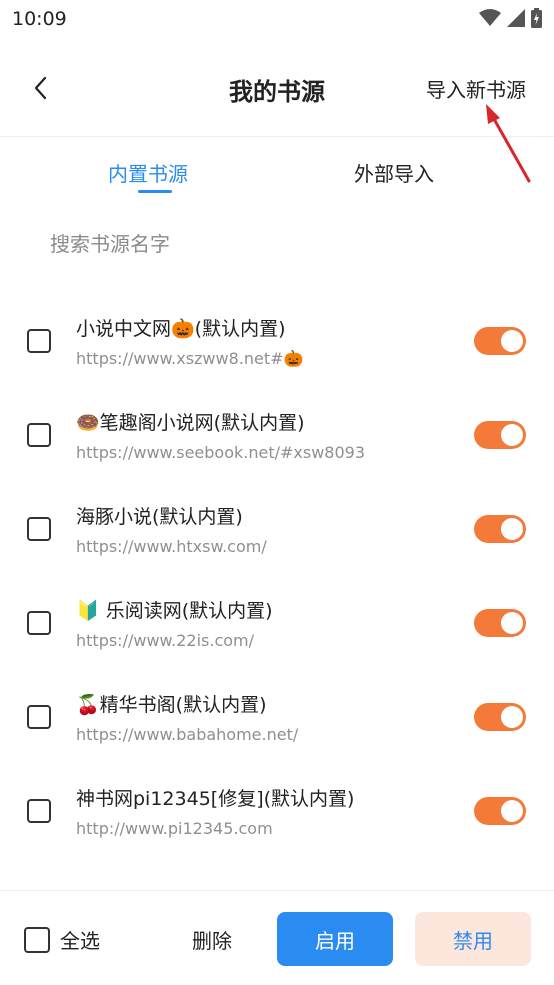  Describe the element at coordinates (277, 20) in the screenshot. I see `status-bar: 10:09` at that location.